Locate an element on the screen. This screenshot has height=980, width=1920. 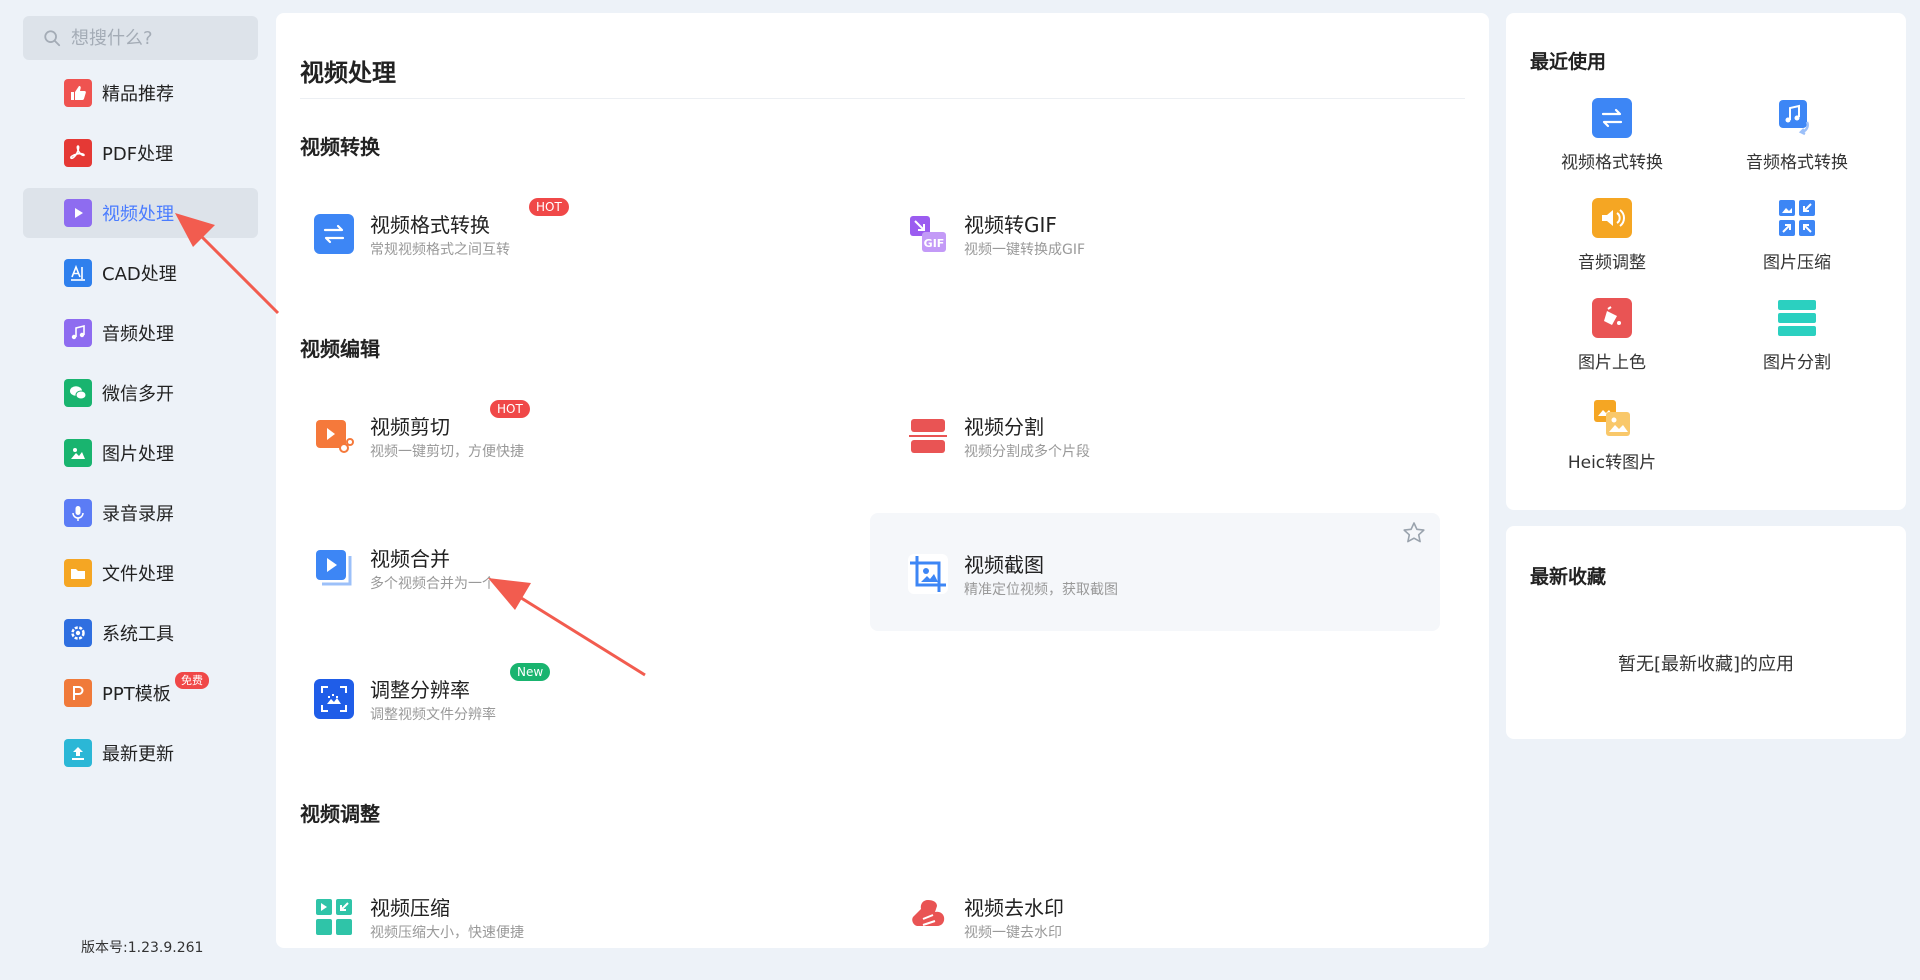
version-label: 版本号:1.23.9.261 is located at coordinates (142, 948).